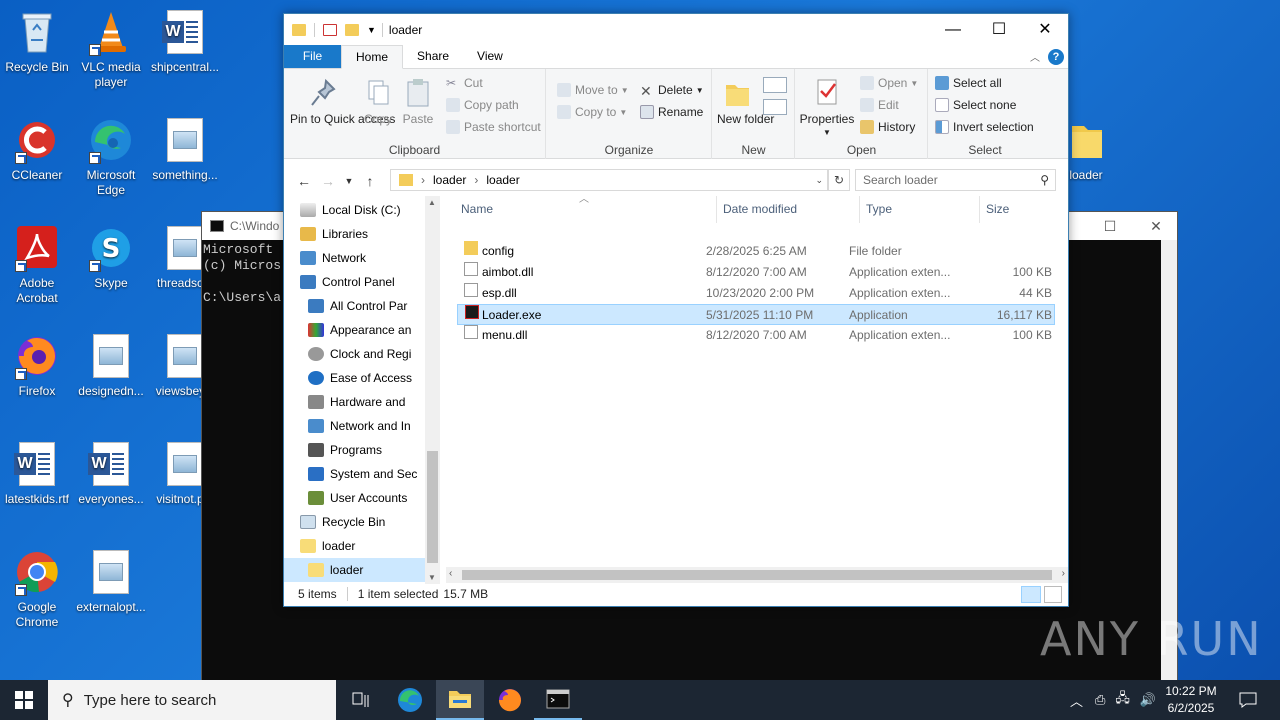 The width and height of the screenshot is (1280, 720). What do you see at coordinates (1110, 226) in the screenshot?
I see `cmd-maximize-button: ☐` at bounding box center [1110, 226].